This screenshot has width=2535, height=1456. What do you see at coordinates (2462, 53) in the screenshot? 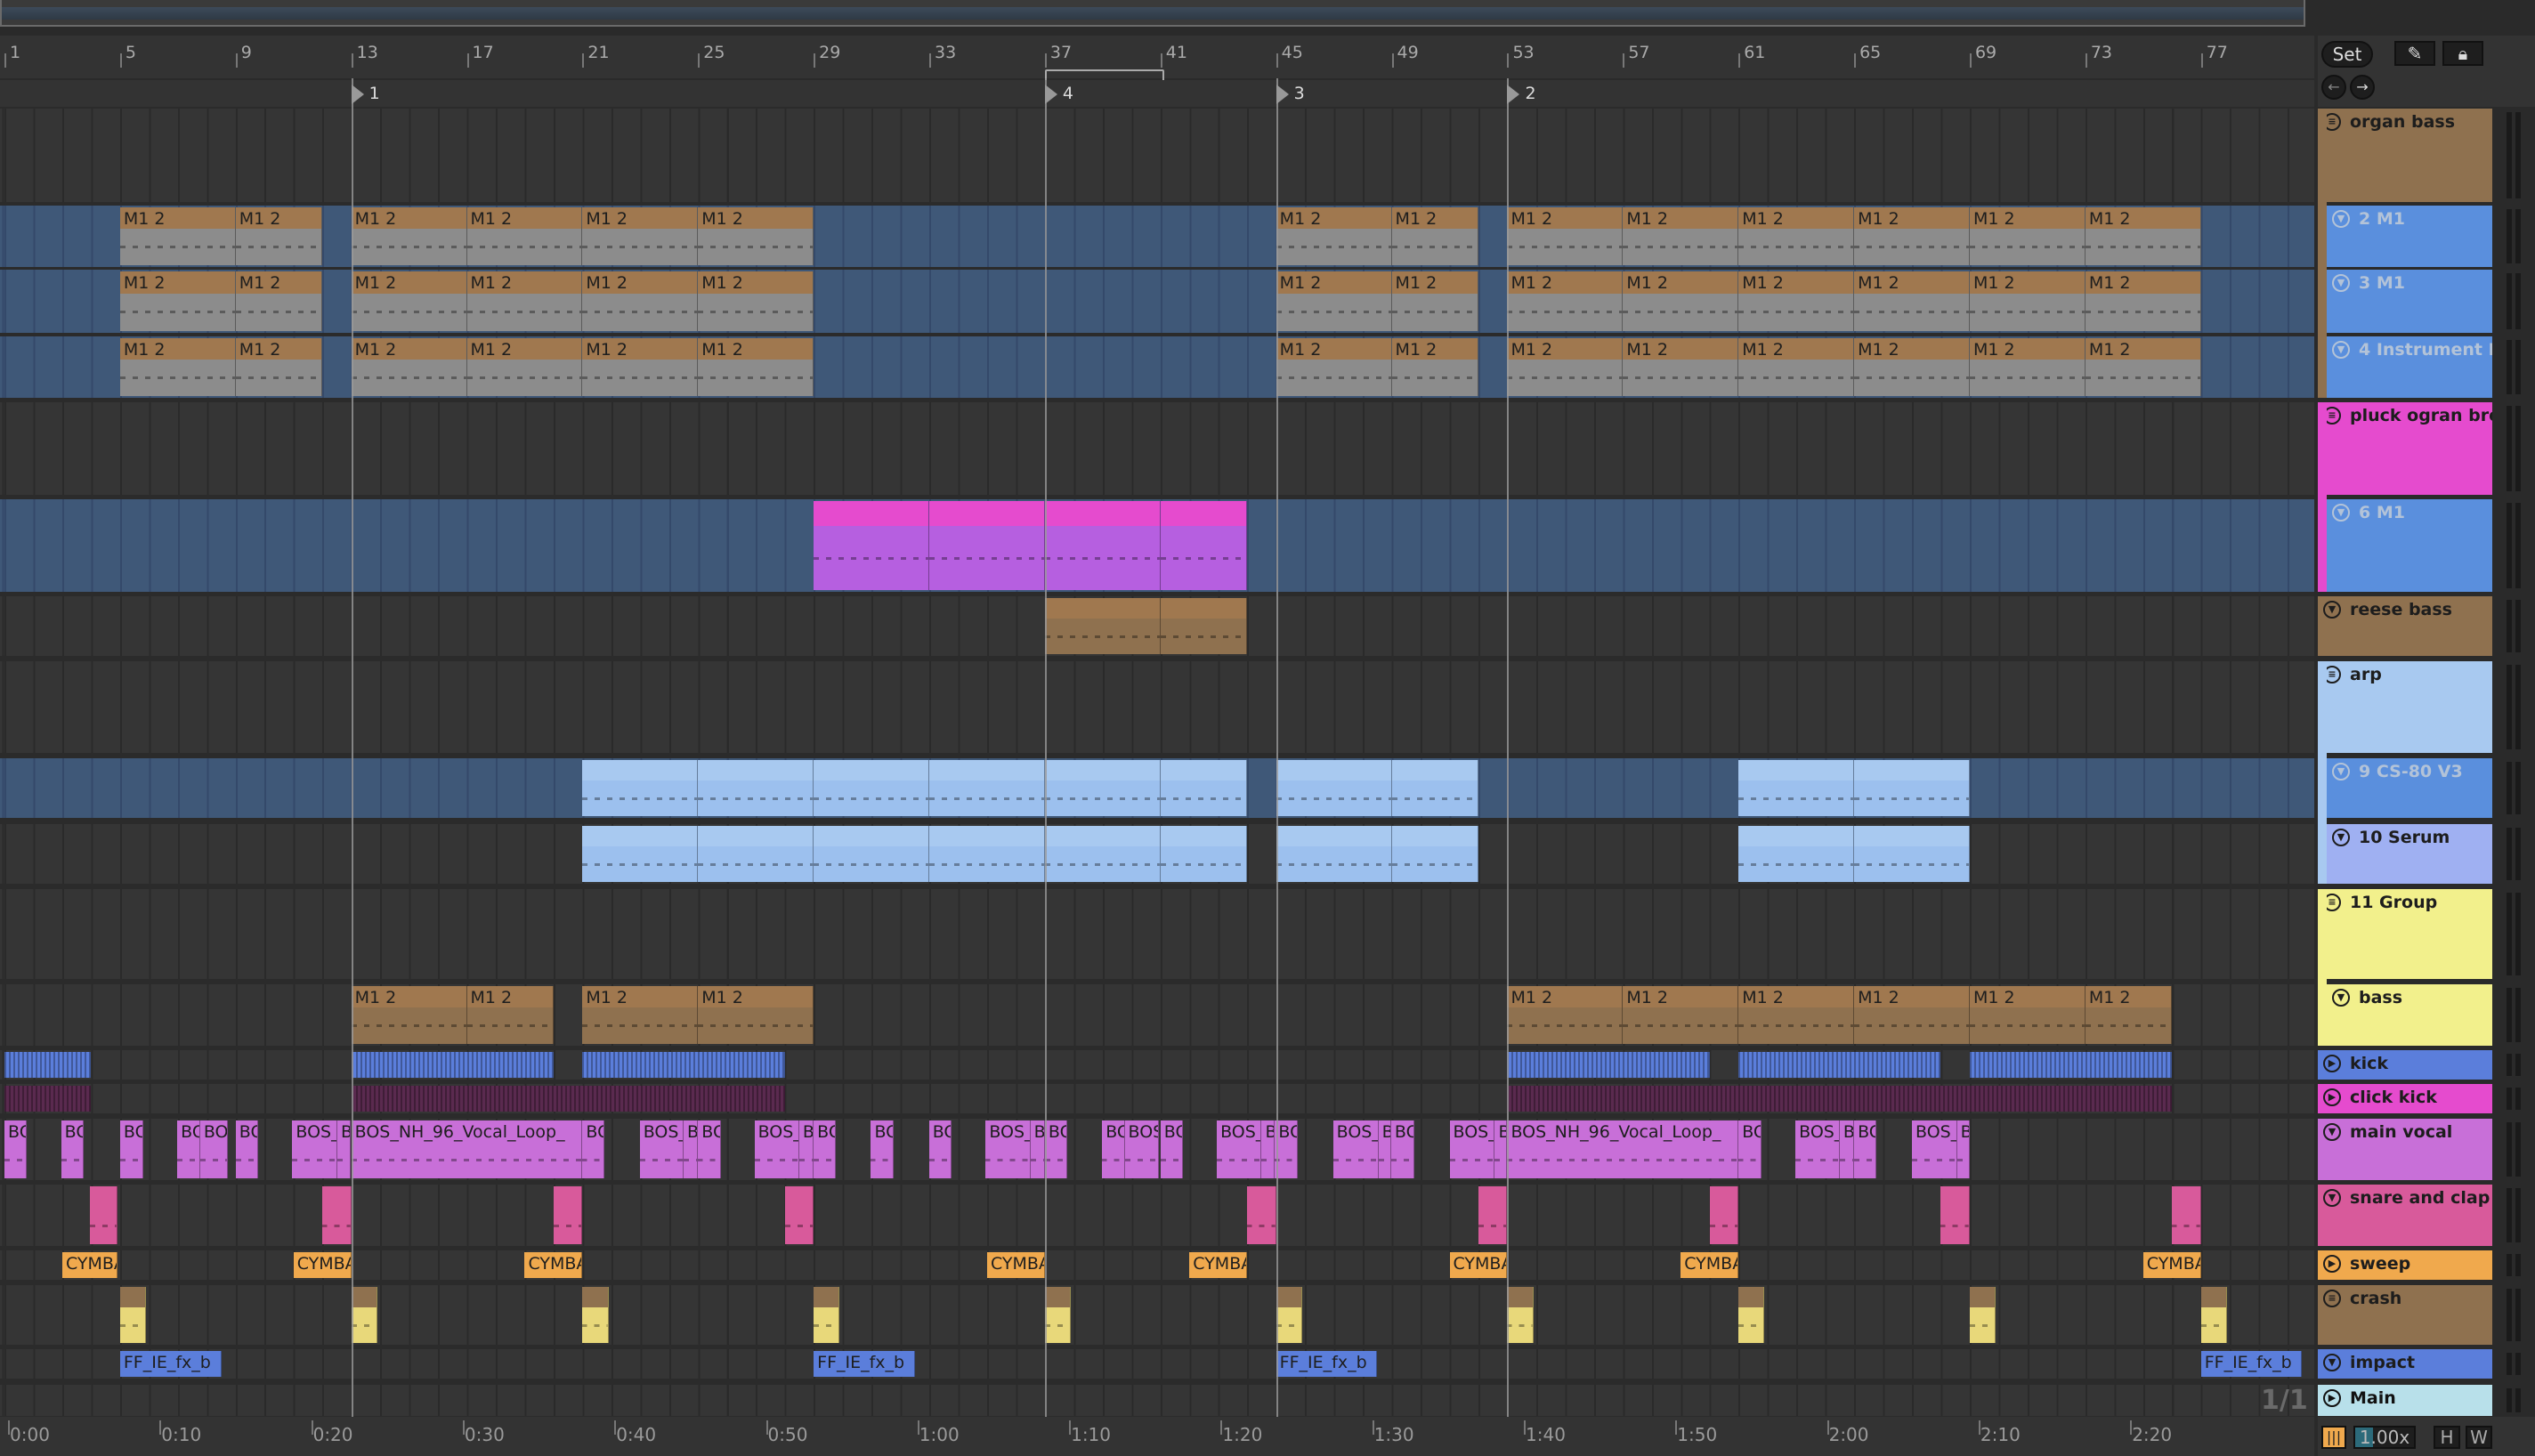
I see `lock-icon: 🔒︎` at bounding box center [2462, 53].